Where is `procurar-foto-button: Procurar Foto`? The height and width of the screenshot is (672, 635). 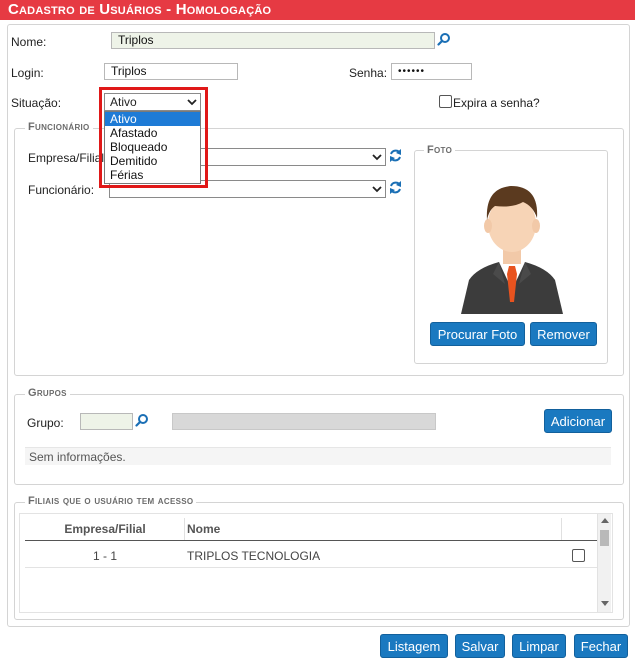
procurar-foto-button: Procurar Foto is located at coordinates (477, 334).